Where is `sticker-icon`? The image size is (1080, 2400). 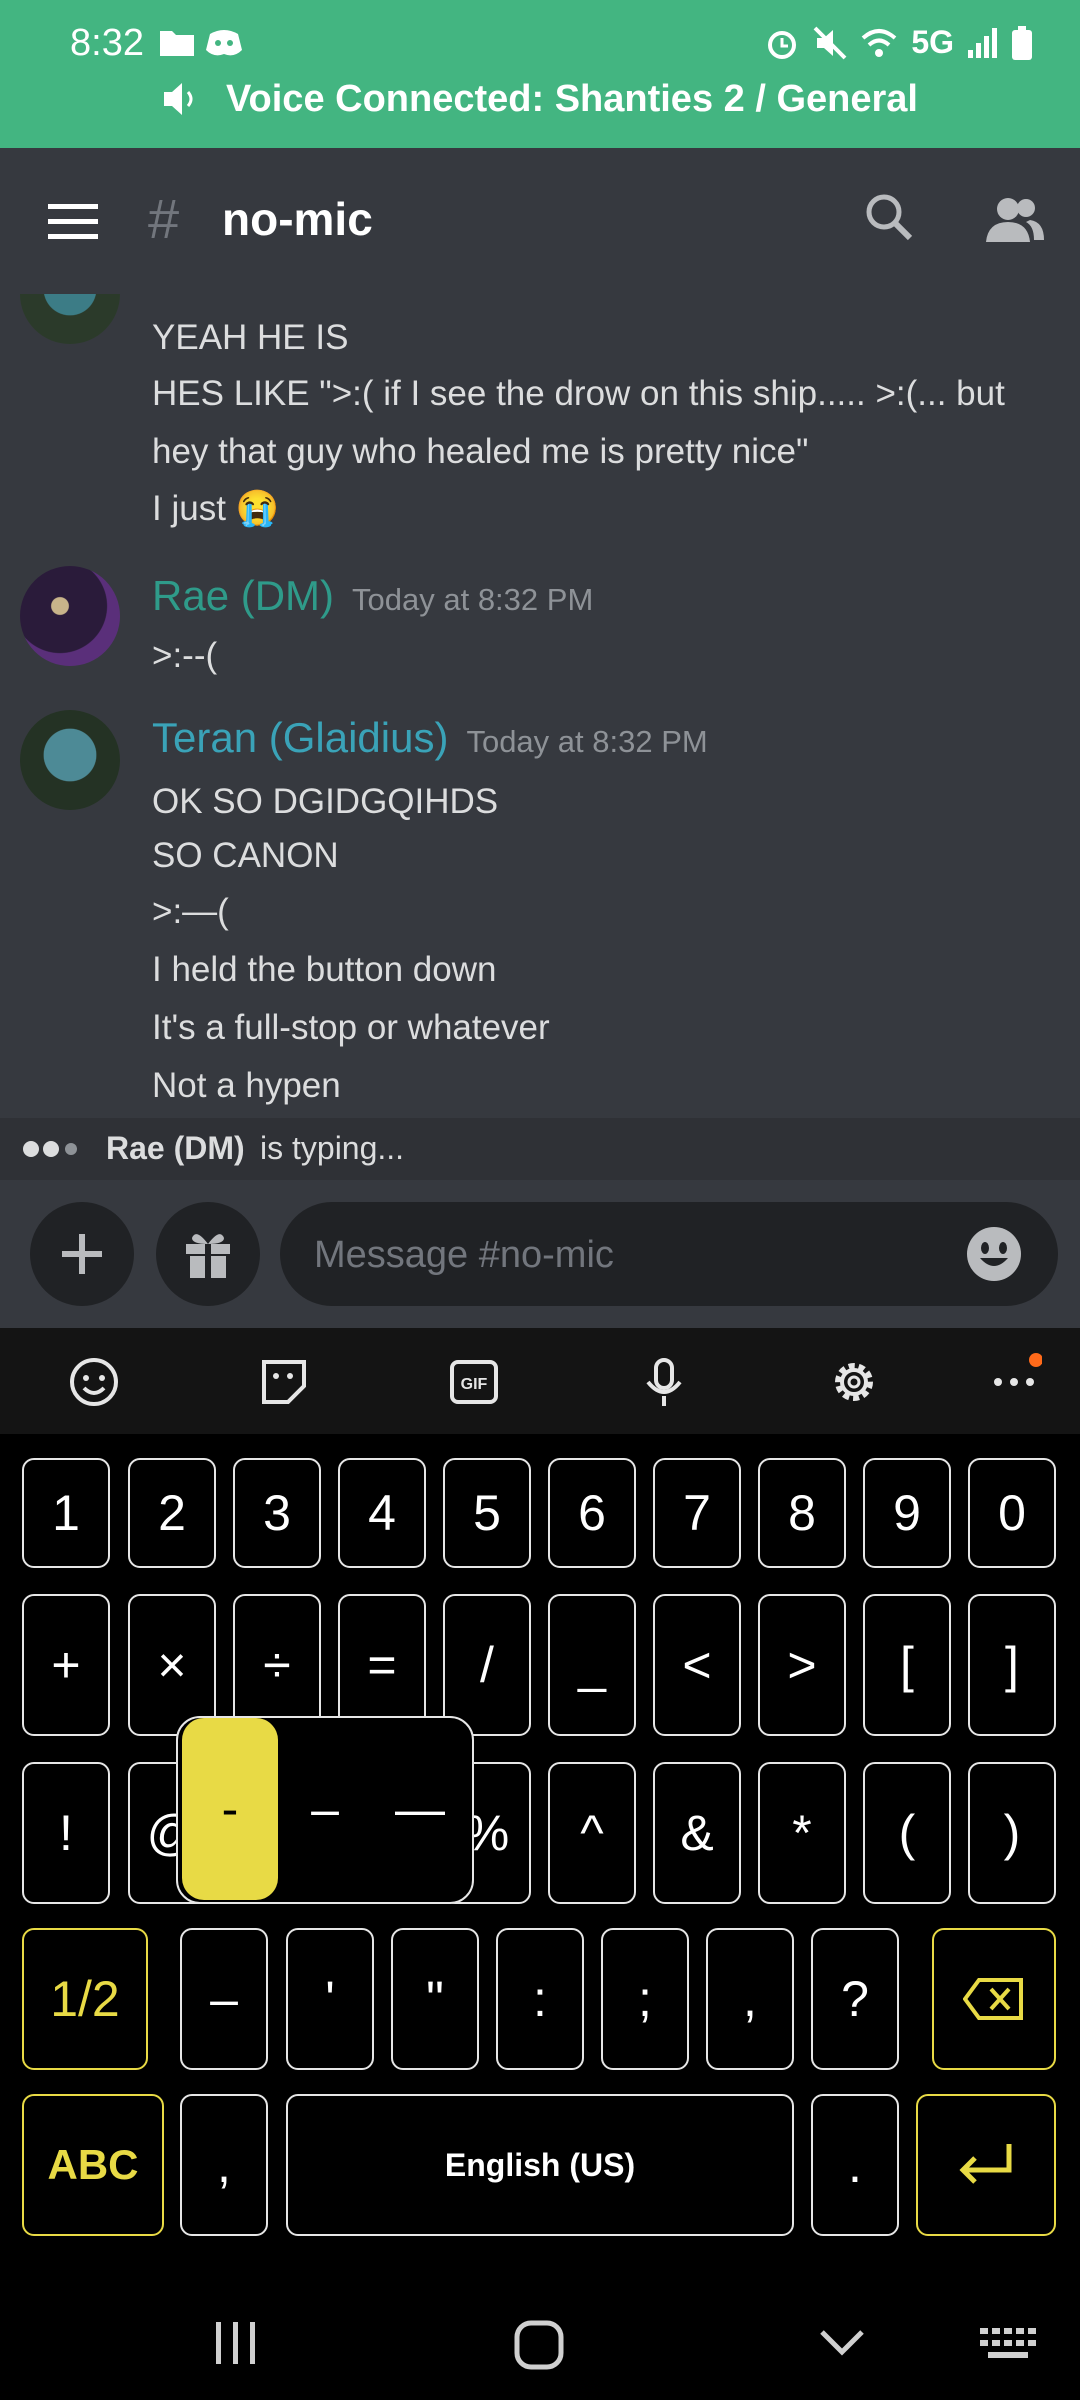 sticker-icon is located at coordinates (284, 1382).